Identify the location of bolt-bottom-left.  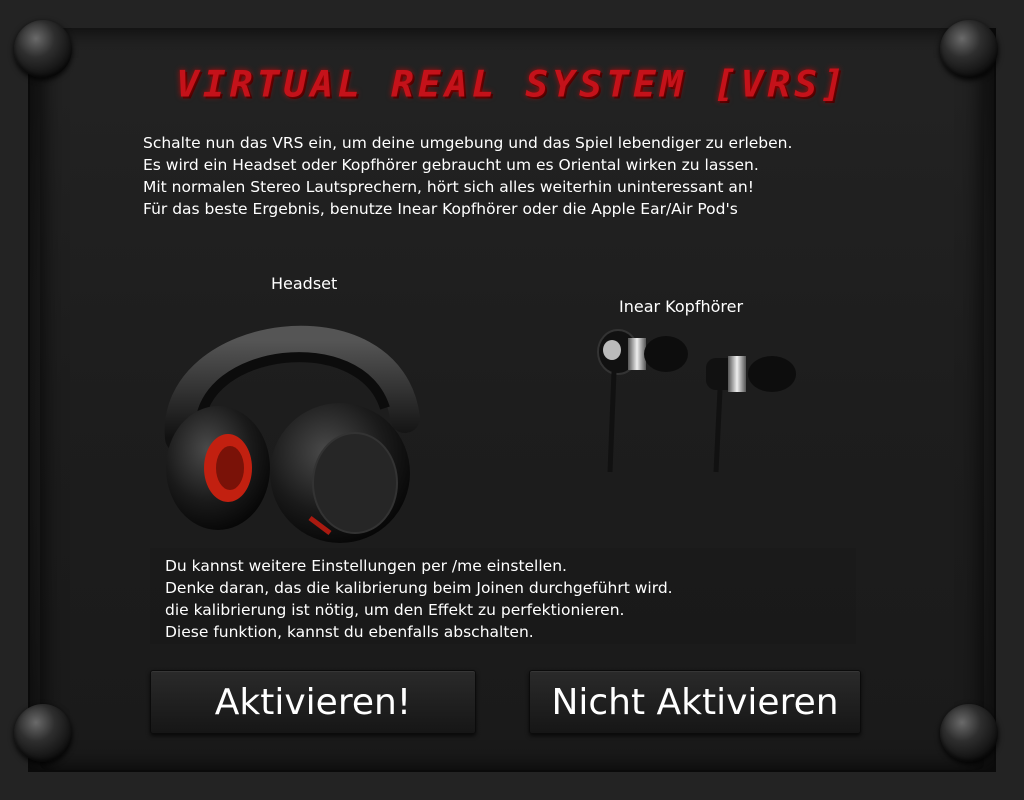
(43, 733).